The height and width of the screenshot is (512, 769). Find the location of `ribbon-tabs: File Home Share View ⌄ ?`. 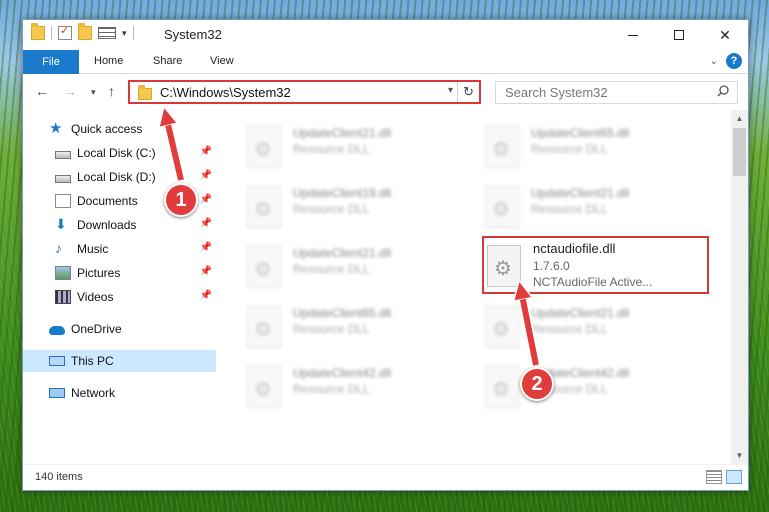

ribbon-tabs: File Home Share View ⌄ ? is located at coordinates (385, 62).